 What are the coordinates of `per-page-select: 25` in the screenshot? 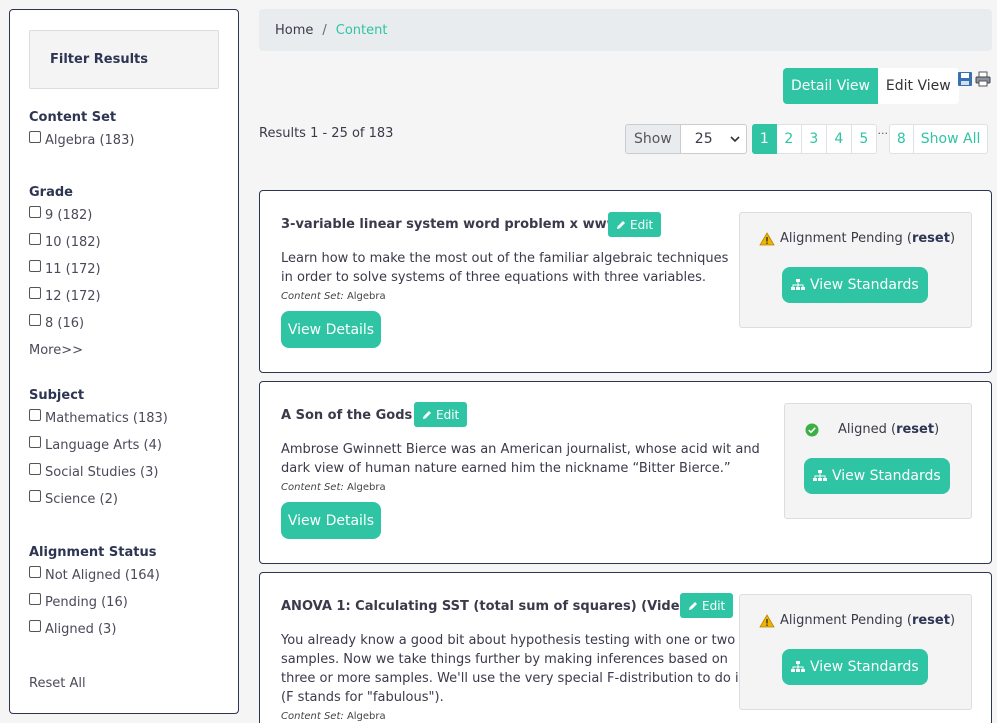 It's located at (713, 139).